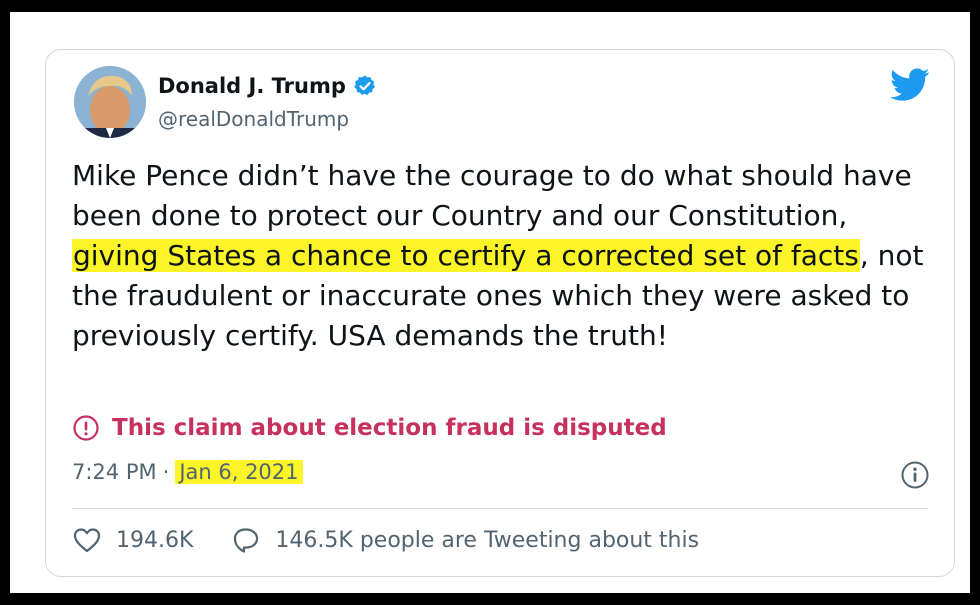 The height and width of the screenshot is (605, 980). I want to click on author-name-row: Donald J. Trump, so click(267, 86).